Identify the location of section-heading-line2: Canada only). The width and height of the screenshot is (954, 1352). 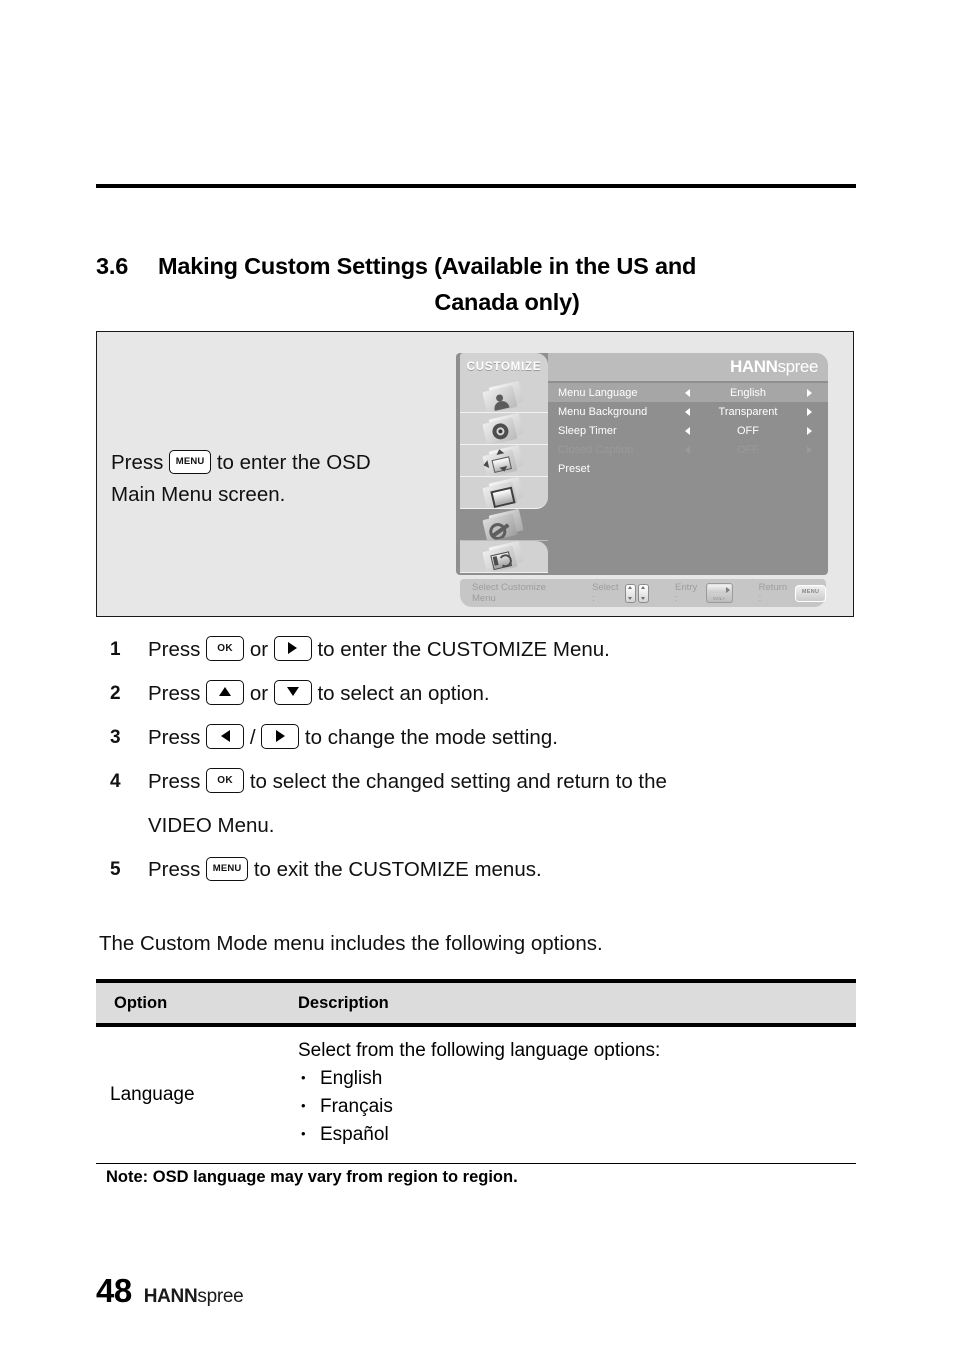
(507, 302).